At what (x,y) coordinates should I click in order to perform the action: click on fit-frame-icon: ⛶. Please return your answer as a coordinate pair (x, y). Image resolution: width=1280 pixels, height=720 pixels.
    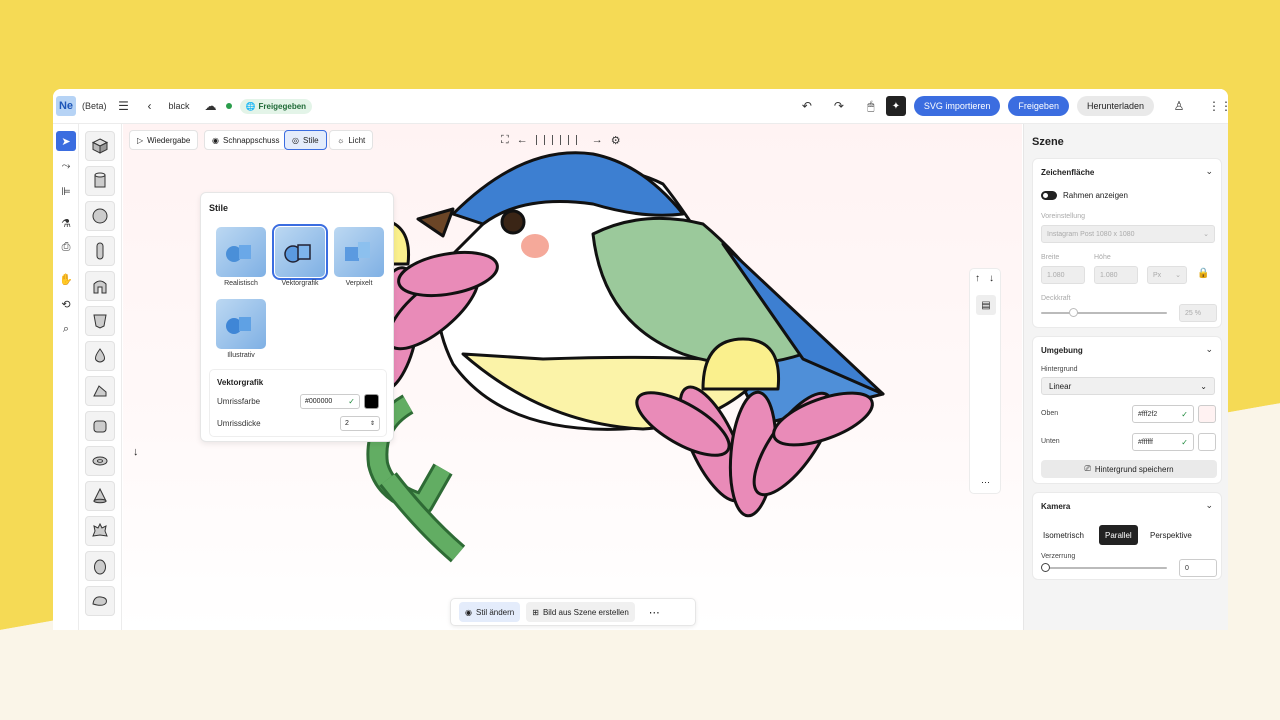
    Looking at the image, I should click on (505, 140).